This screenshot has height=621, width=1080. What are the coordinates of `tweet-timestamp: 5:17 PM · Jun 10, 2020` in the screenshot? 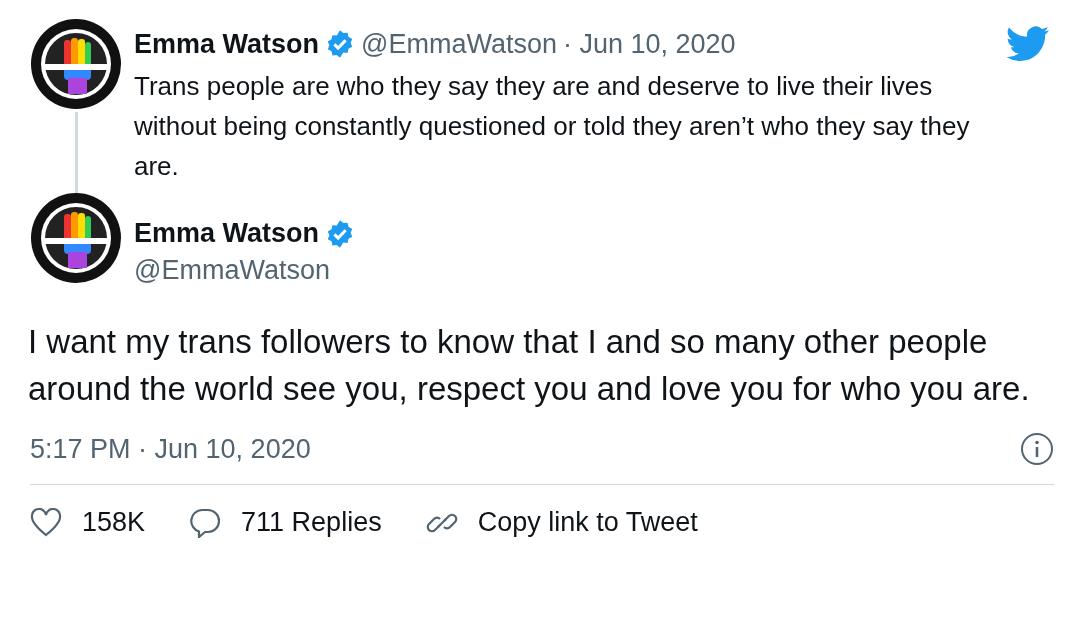 It's located at (170, 449).